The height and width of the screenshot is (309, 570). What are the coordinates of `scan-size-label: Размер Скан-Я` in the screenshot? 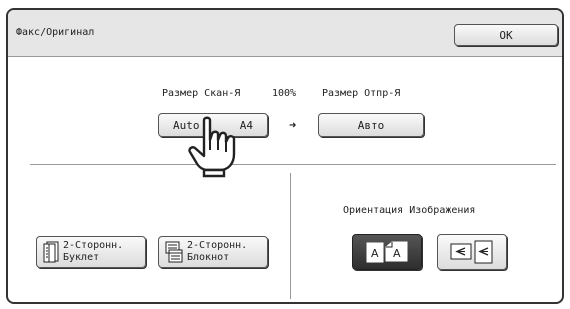 It's located at (201, 93).